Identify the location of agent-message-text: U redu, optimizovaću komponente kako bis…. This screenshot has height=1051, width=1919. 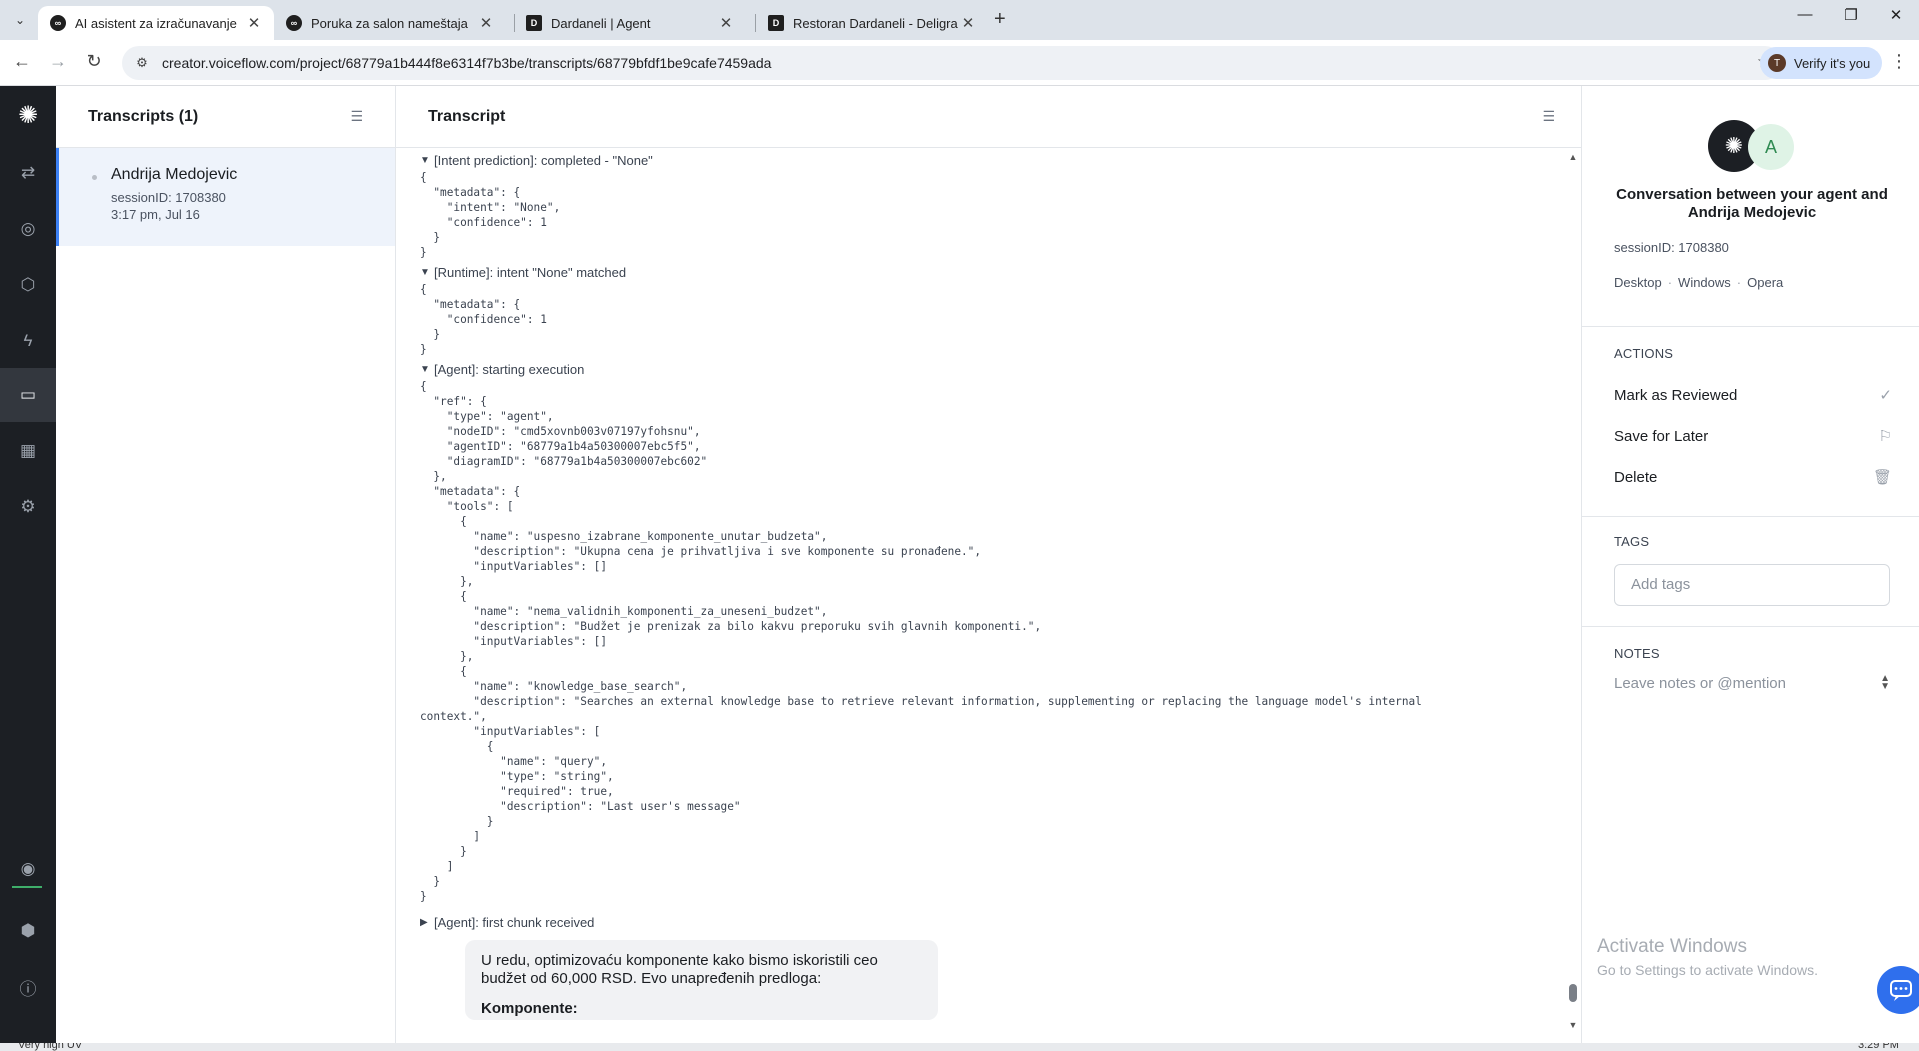
(679, 969).